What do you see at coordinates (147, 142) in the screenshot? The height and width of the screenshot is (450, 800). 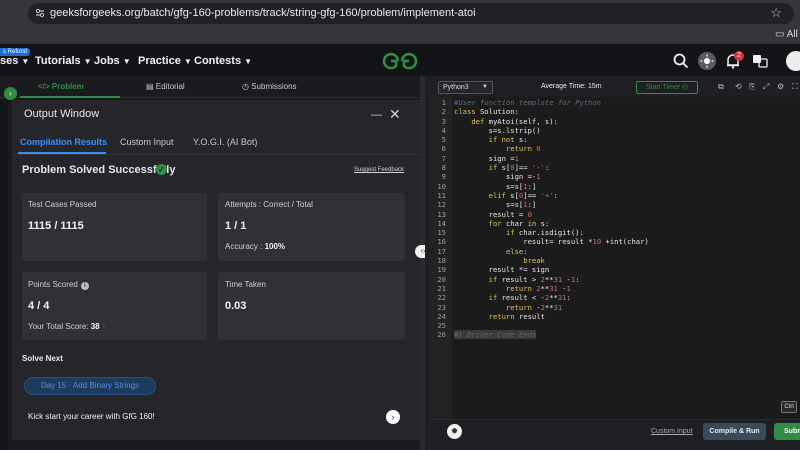 I see `tab-custom-input: Custom Input` at bounding box center [147, 142].